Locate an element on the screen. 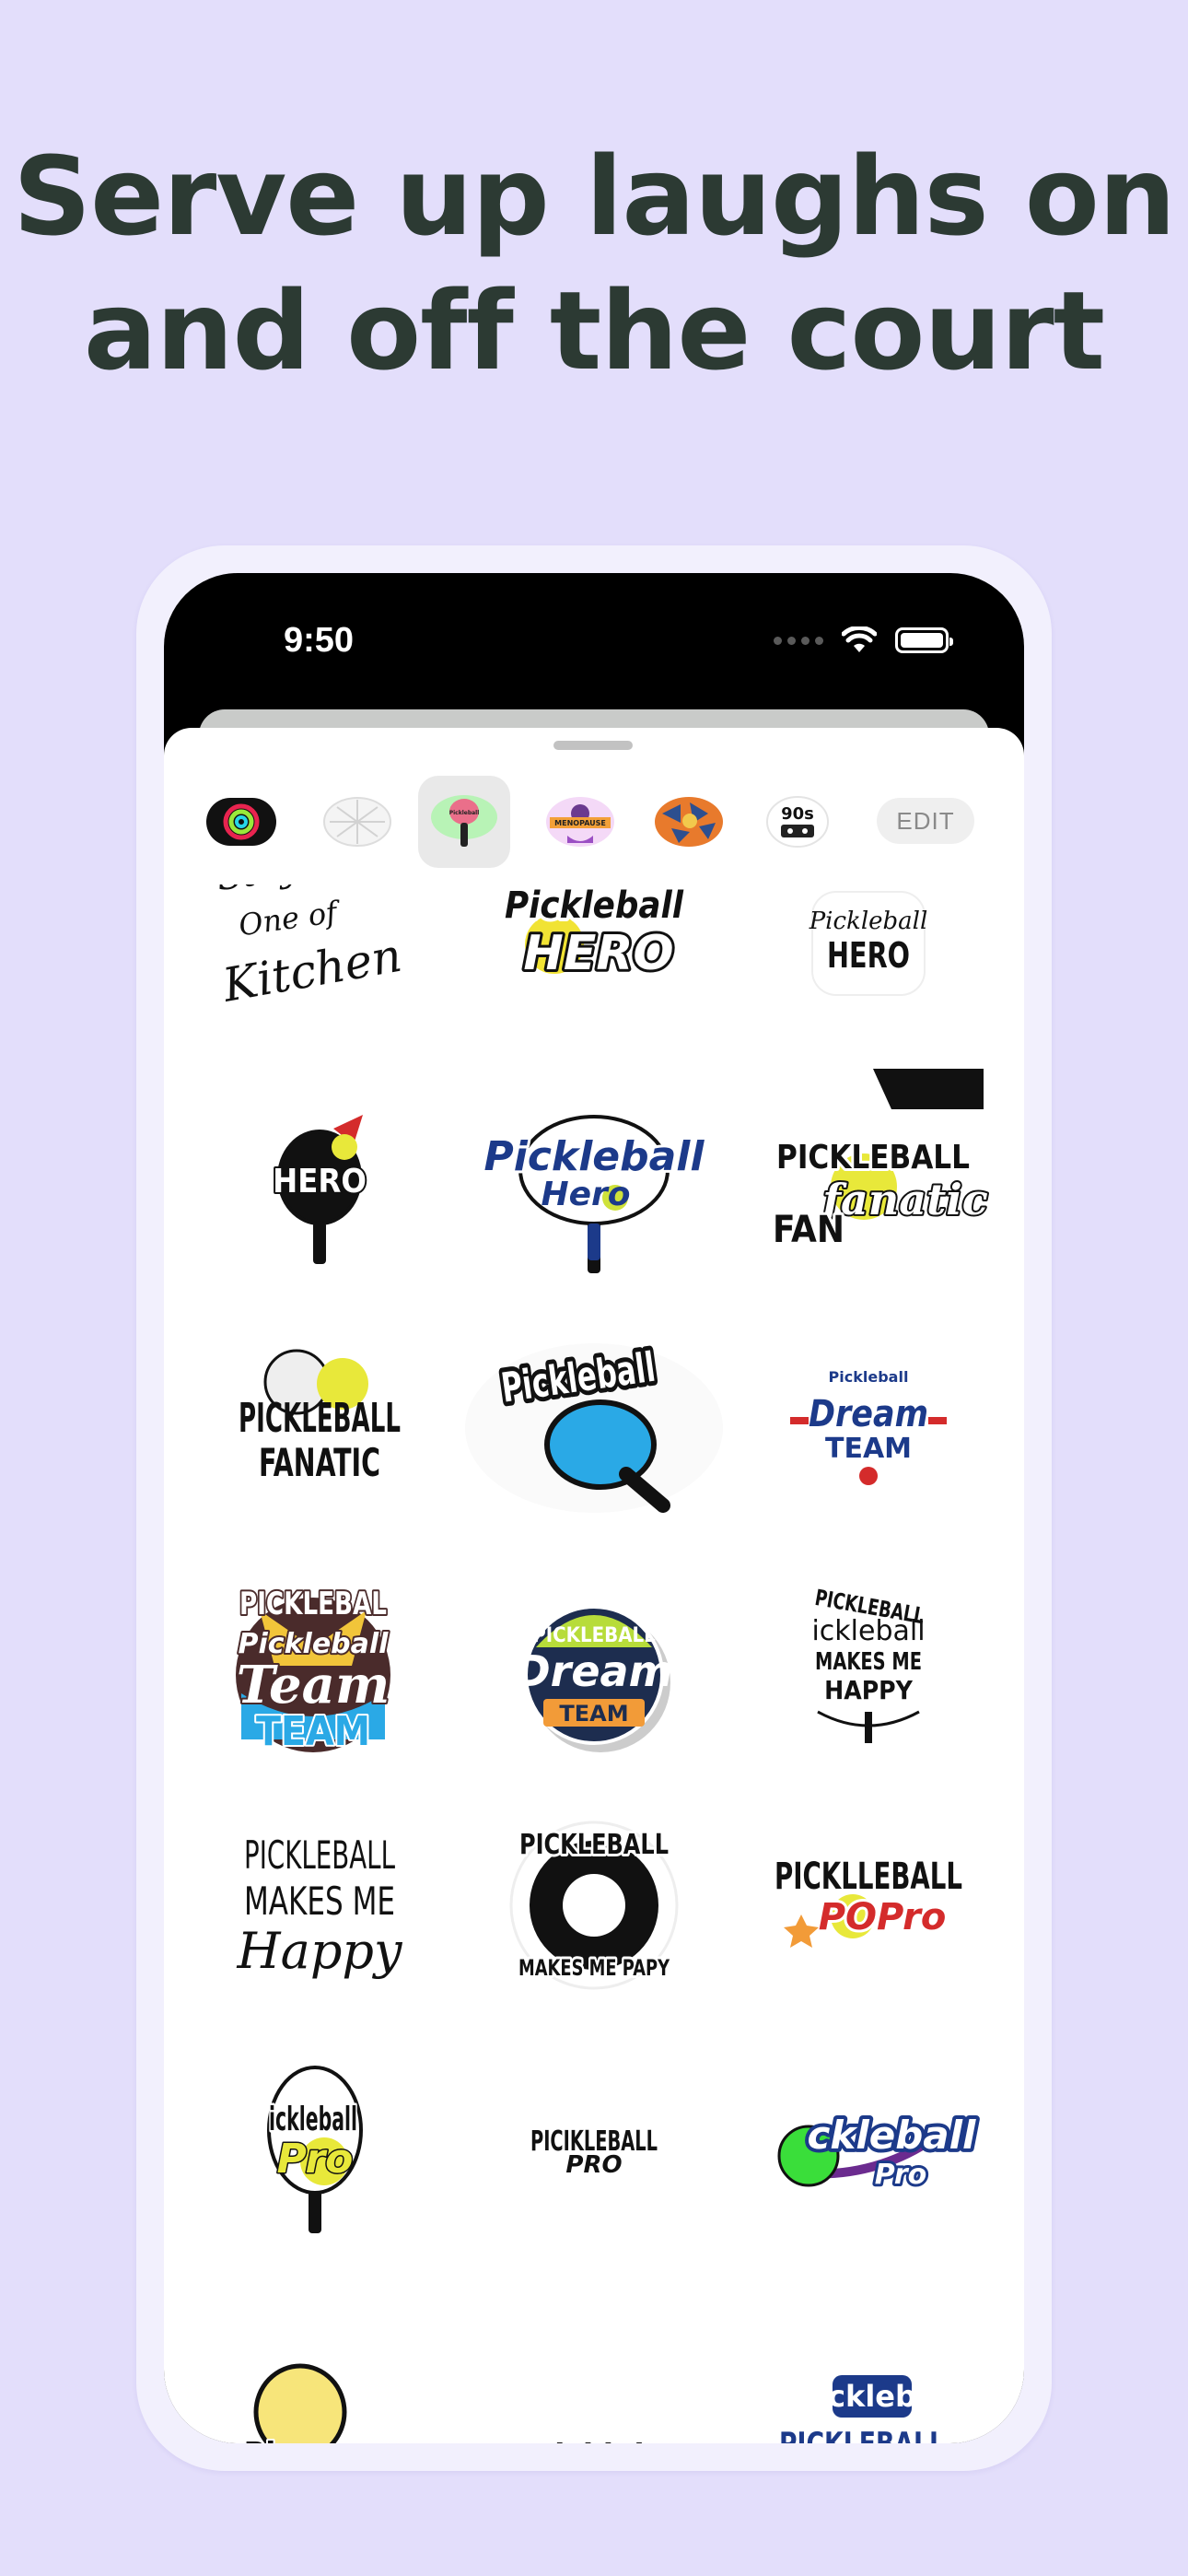  sticker-text: PICKLEBAL is located at coordinates (313, 1604).